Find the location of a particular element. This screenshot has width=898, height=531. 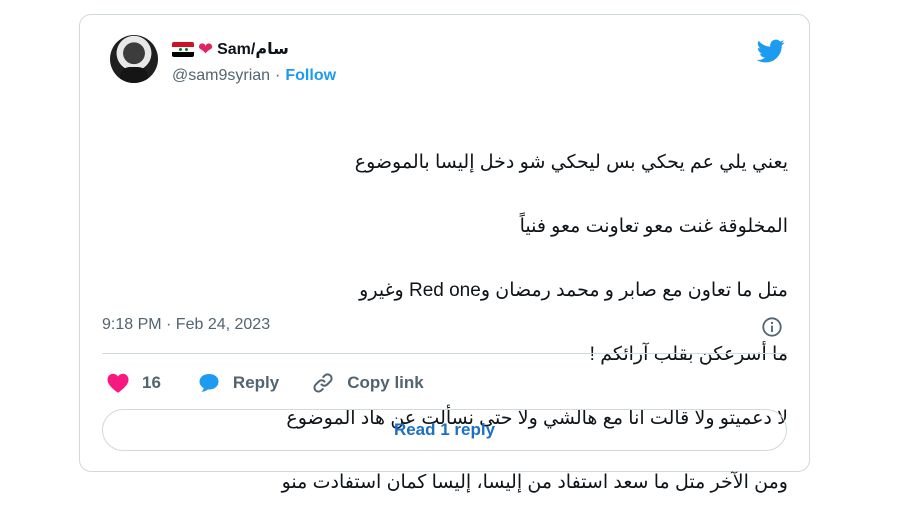

tweet-line: المخلوقة غنت معو تعاونت معو فنياً is located at coordinates (653, 226).